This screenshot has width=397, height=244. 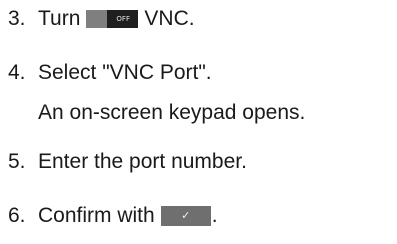 I want to click on step-text-before: Confirm with, so click(x=96, y=215).